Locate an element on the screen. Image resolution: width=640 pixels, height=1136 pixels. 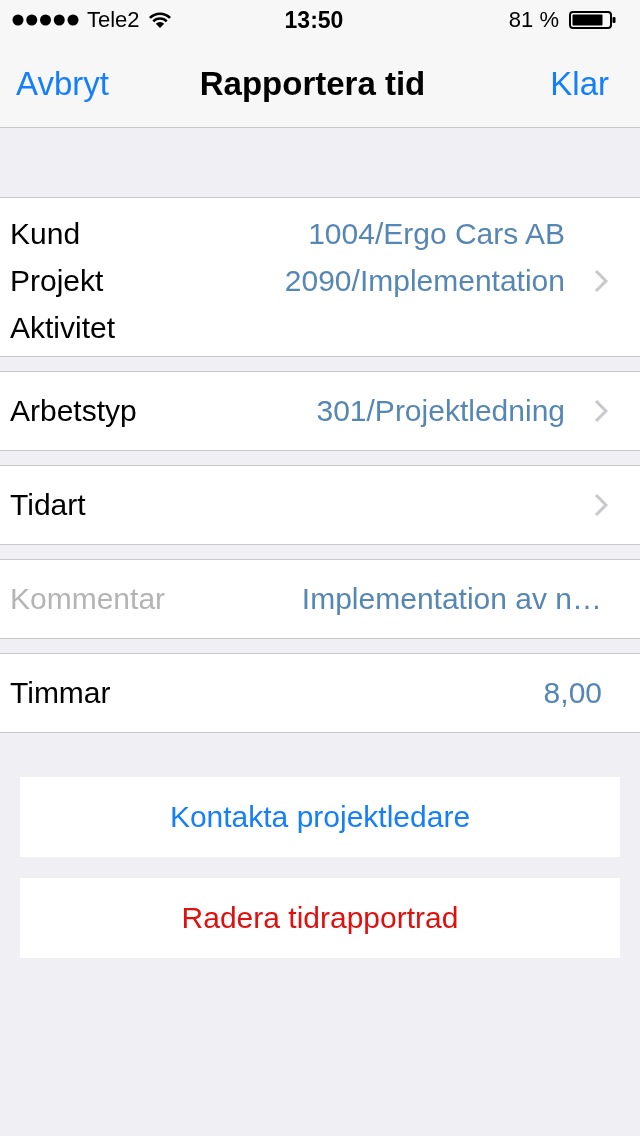
field-label: Kommentar is located at coordinates (88, 599).